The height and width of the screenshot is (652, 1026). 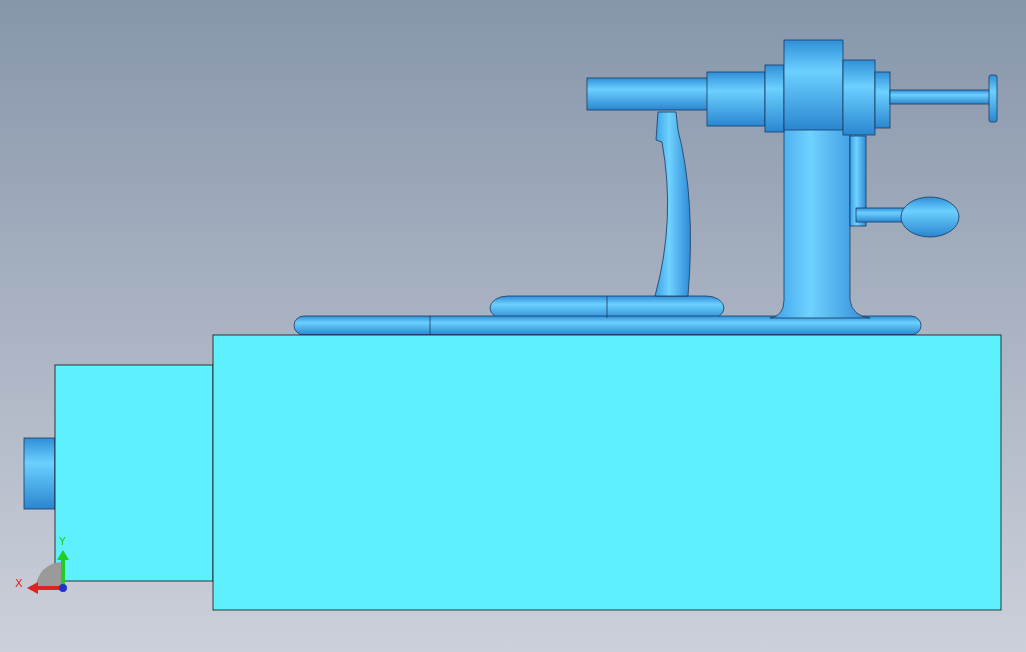 What do you see at coordinates (48, 572) in the screenshot?
I see `axis-triad-drawing` at bounding box center [48, 572].